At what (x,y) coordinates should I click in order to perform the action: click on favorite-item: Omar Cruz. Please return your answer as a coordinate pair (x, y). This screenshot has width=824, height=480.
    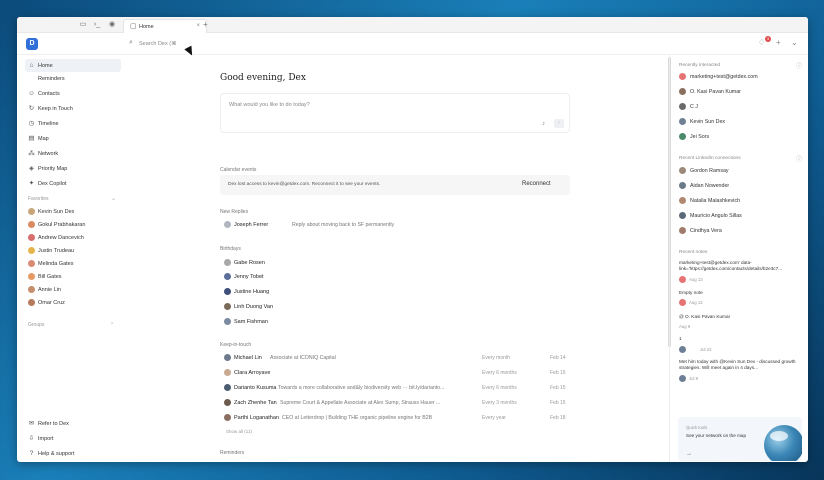
    Looking at the image, I should click on (73, 302).